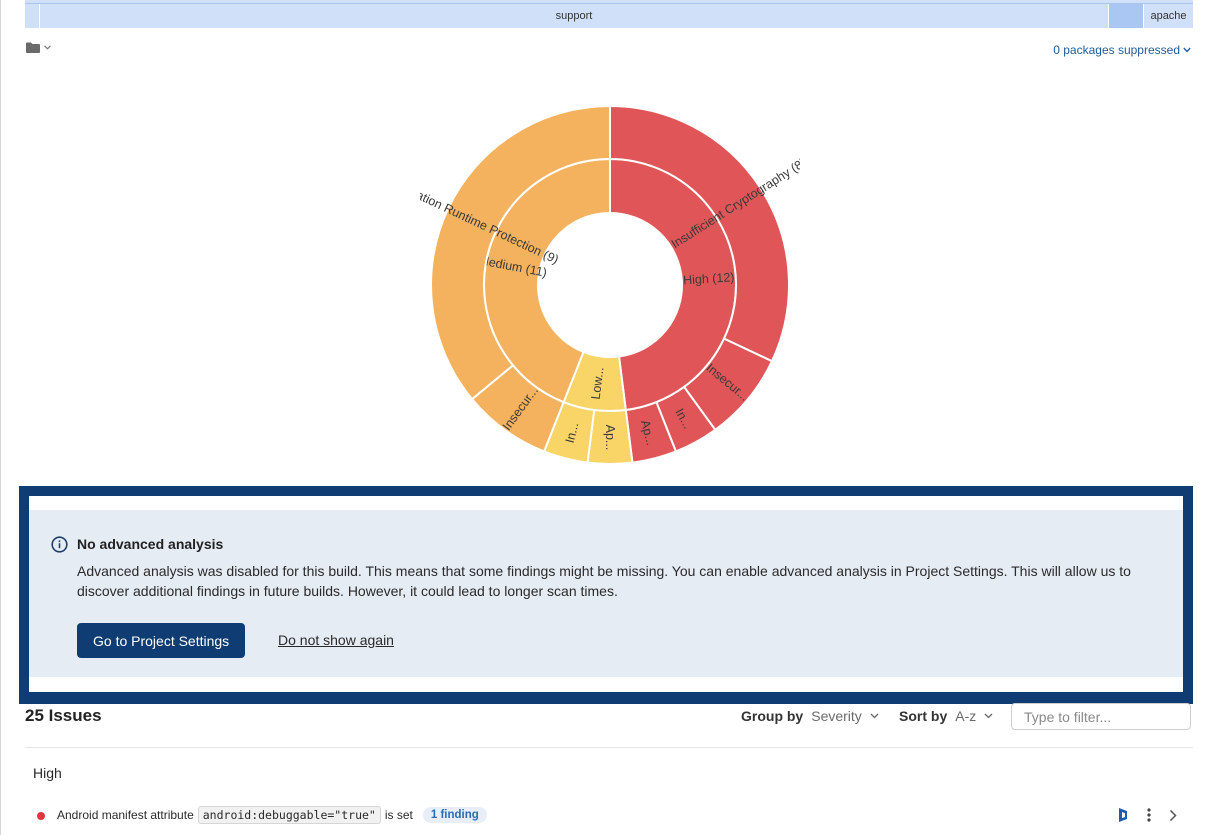 The height and width of the screenshot is (835, 1215). What do you see at coordinates (63, 715) in the screenshot?
I see `issues-count-title: 25 Issues` at bounding box center [63, 715].